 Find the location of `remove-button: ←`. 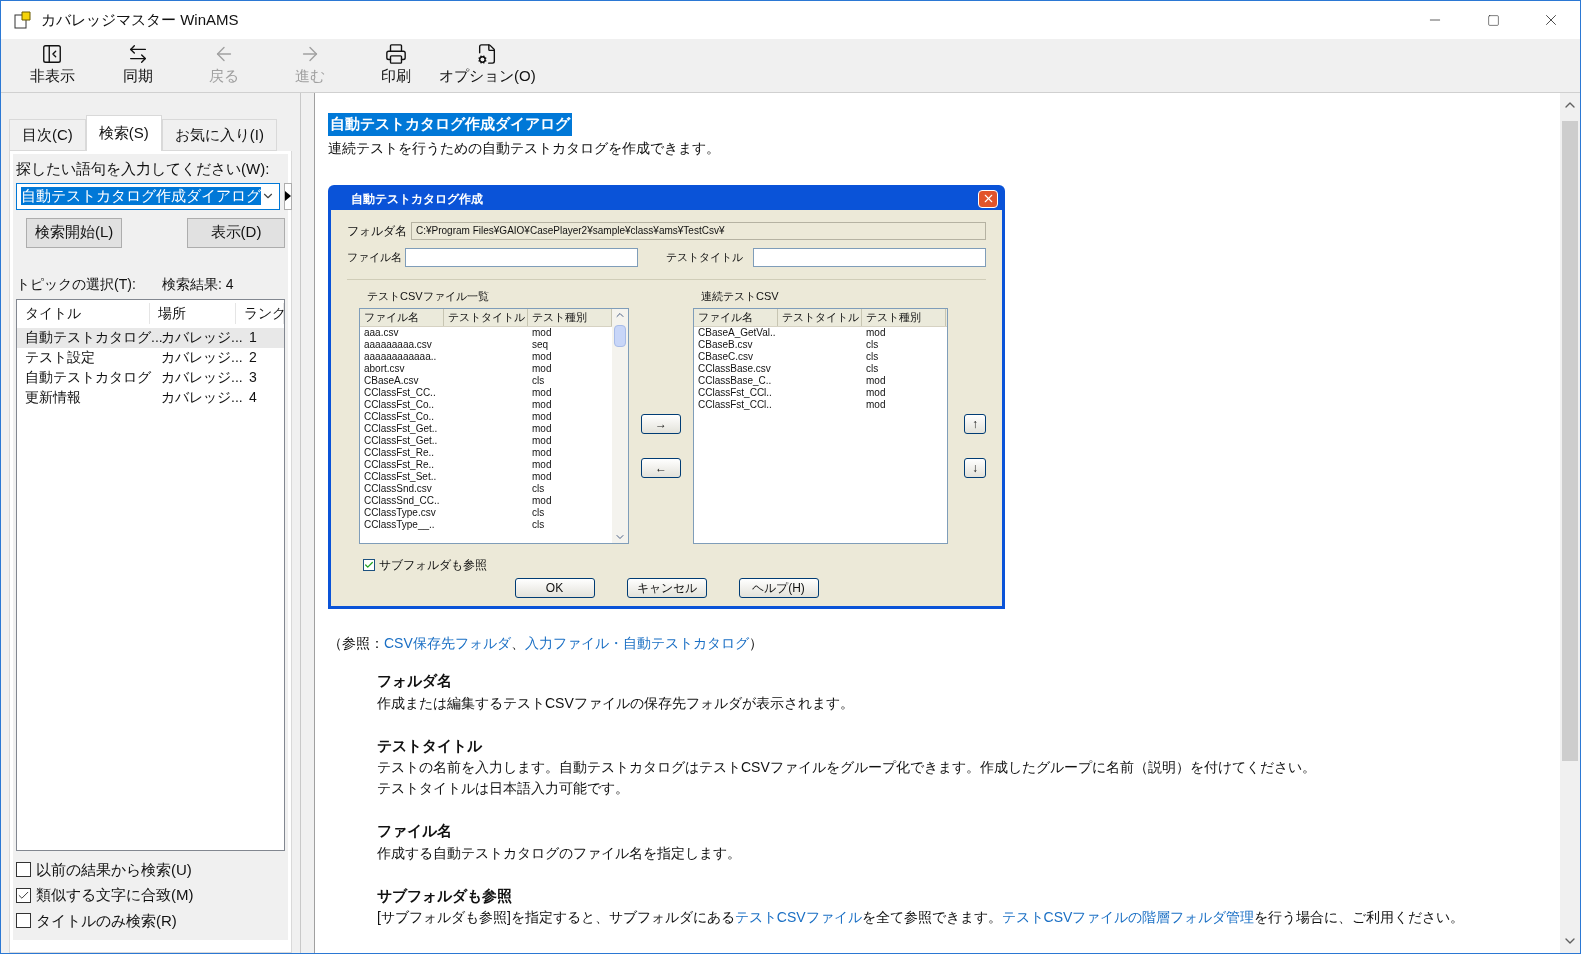

remove-button: ← is located at coordinates (661, 467).